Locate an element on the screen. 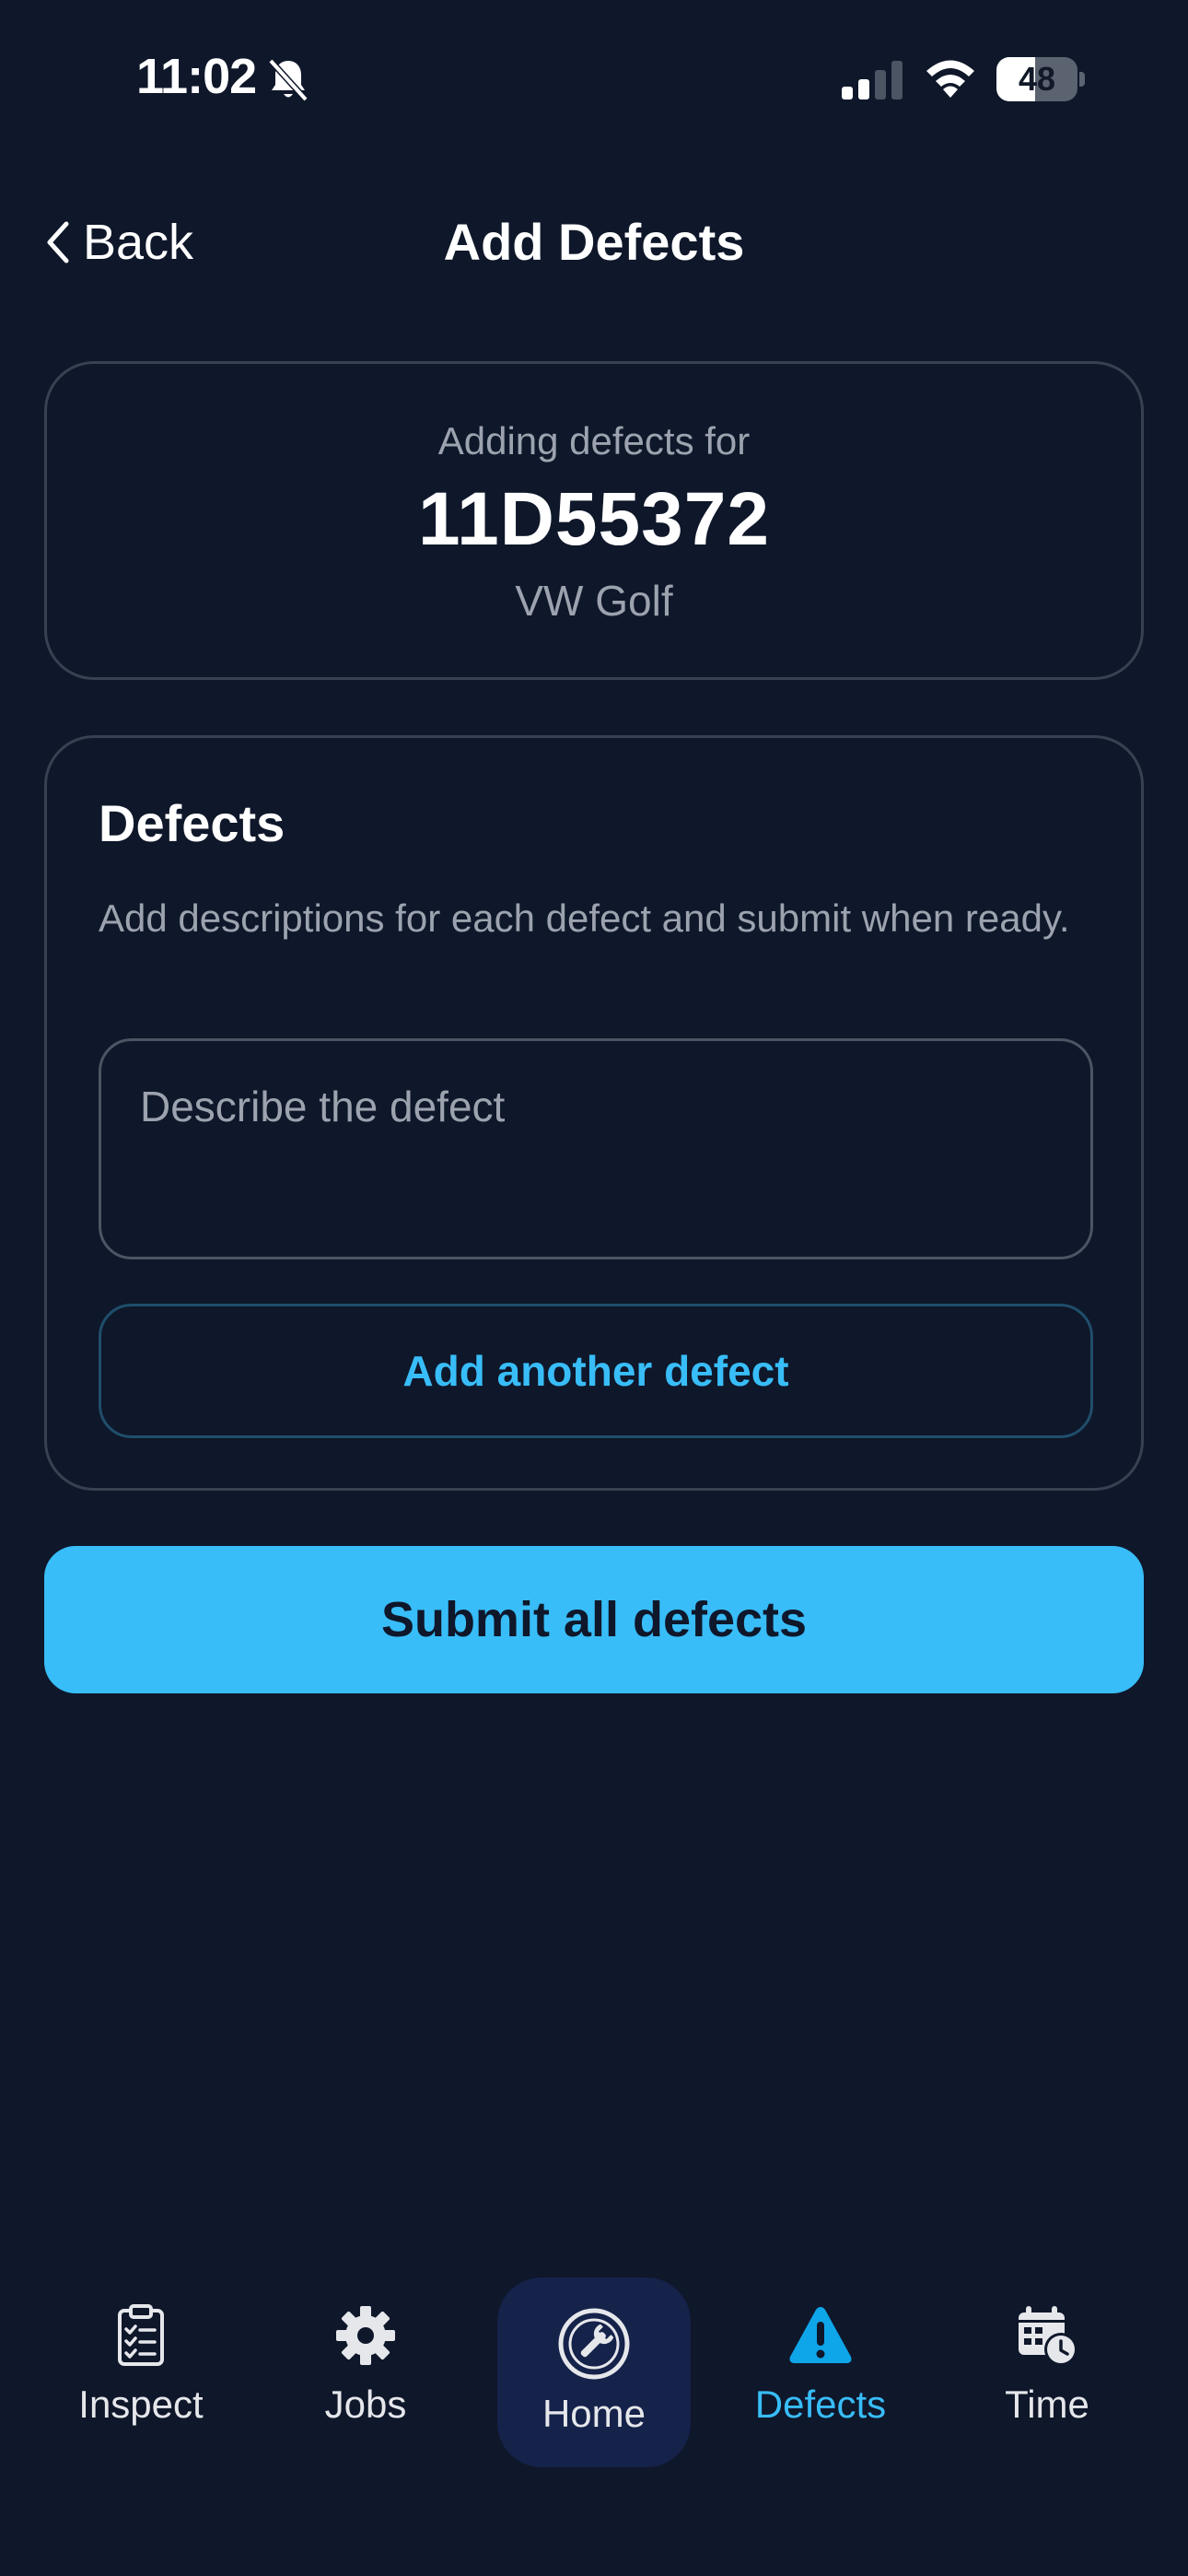 This screenshot has height=2576, width=1188. battery-icon: 48 is located at coordinates (1040, 79).